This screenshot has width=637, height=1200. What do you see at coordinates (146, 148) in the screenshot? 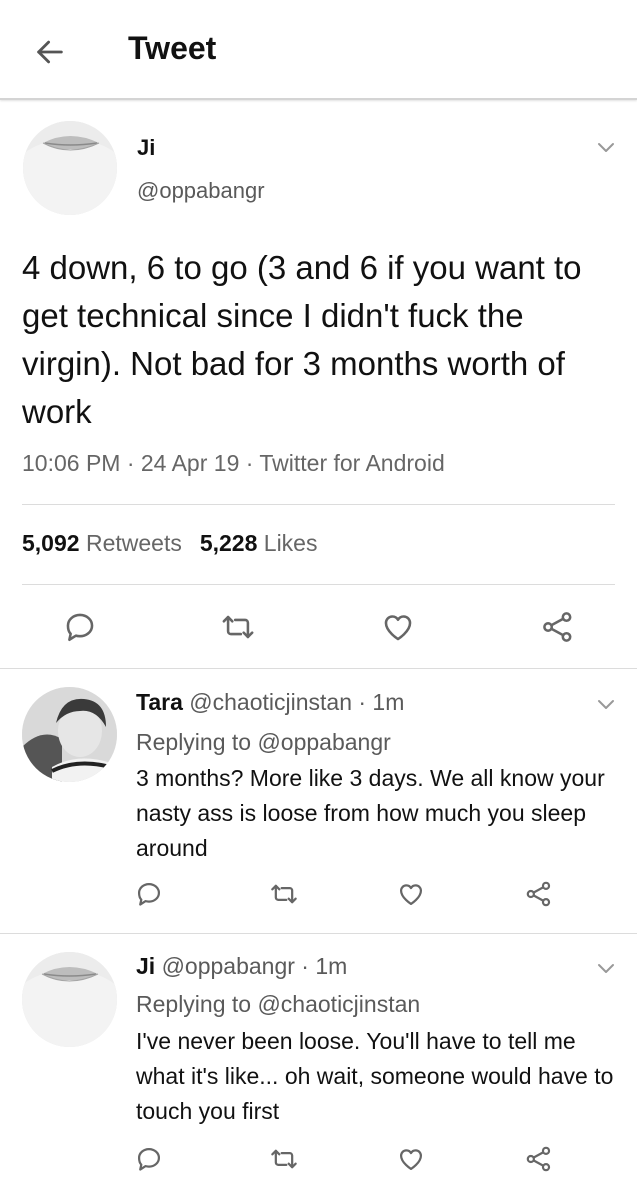
I see `author-name: Ji` at bounding box center [146, 148].